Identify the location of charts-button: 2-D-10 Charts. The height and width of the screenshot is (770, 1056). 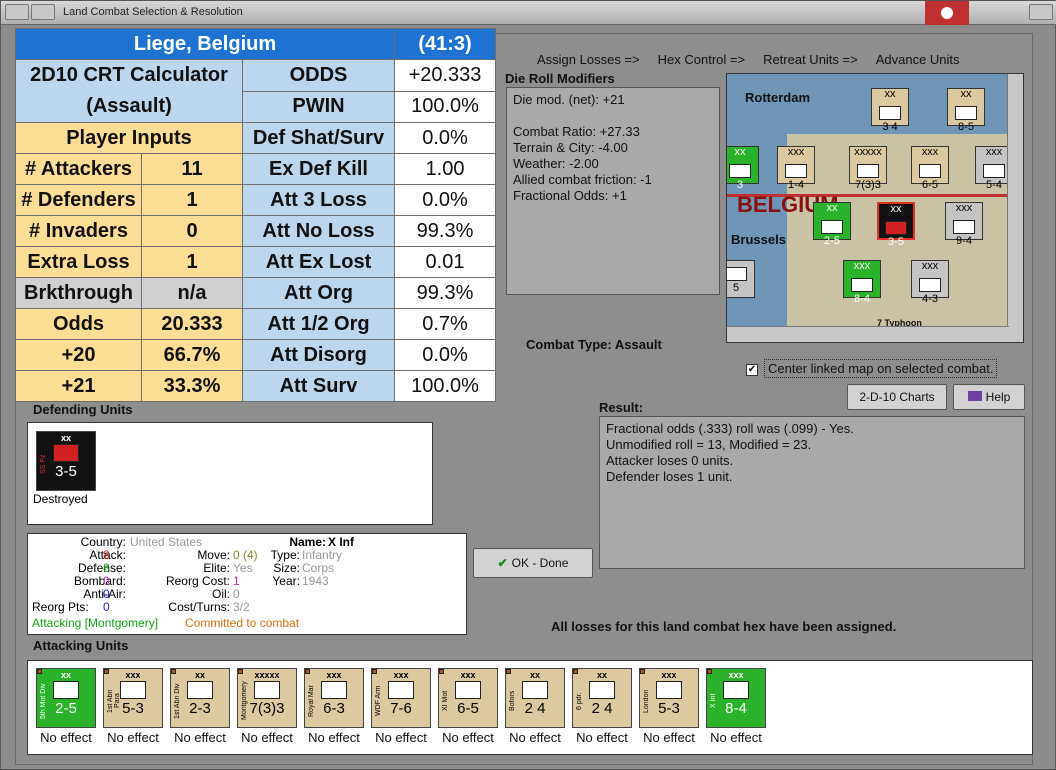
(897, 397).